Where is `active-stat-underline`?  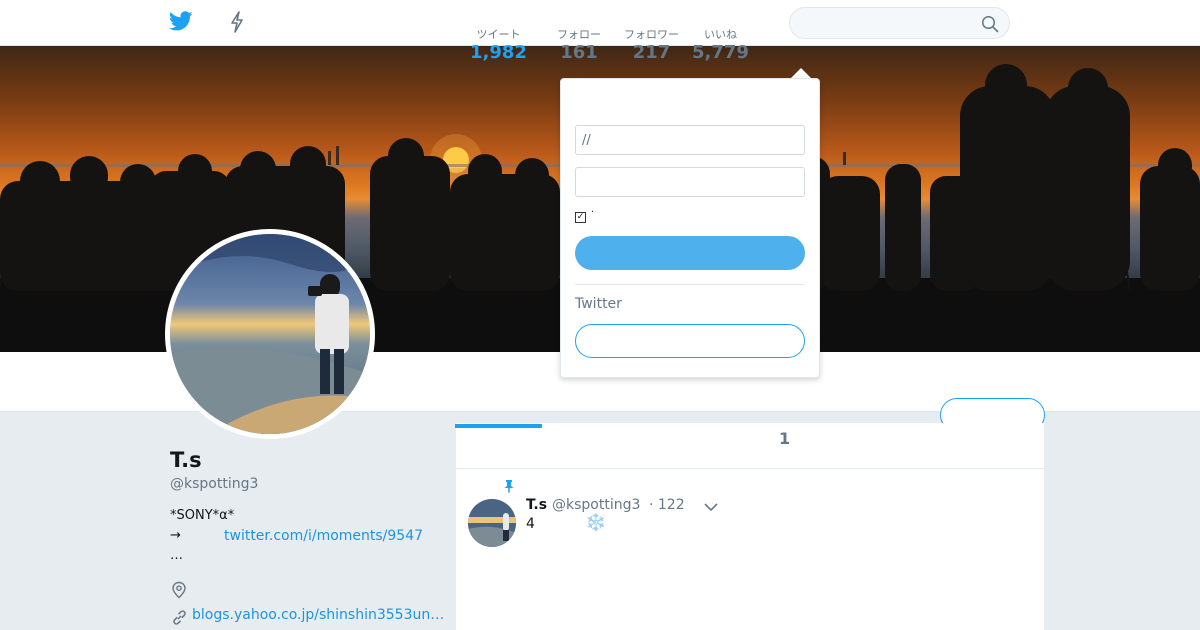 active-stat-underline is located at coordinates (498, 426).